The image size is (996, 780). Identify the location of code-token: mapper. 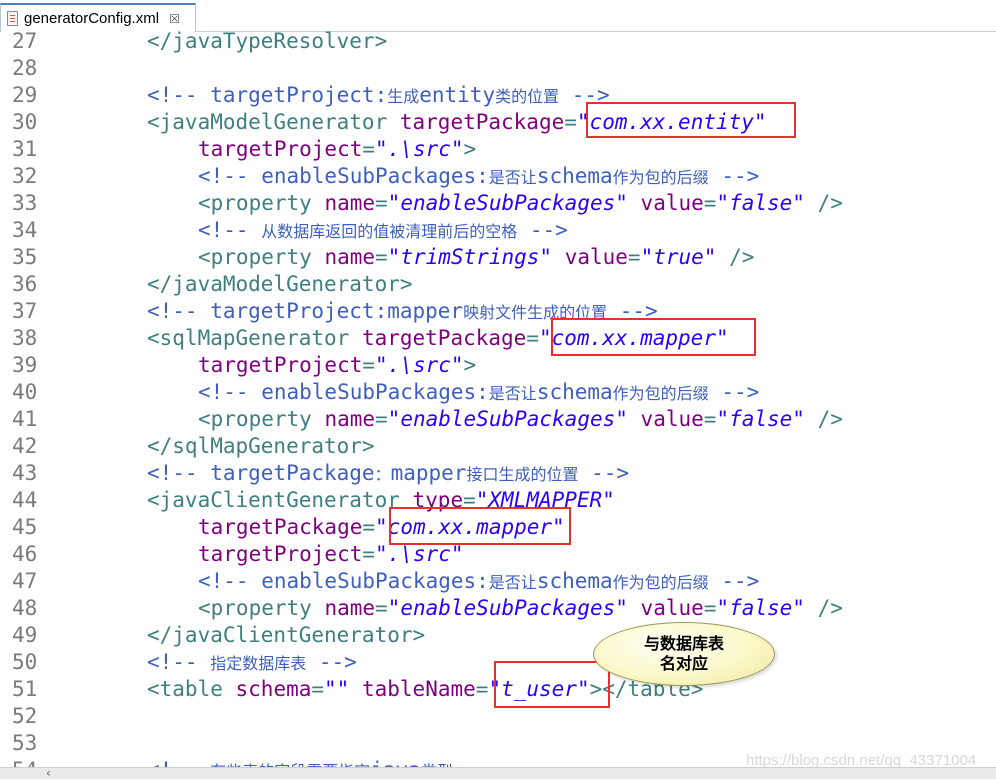
(428, 473).